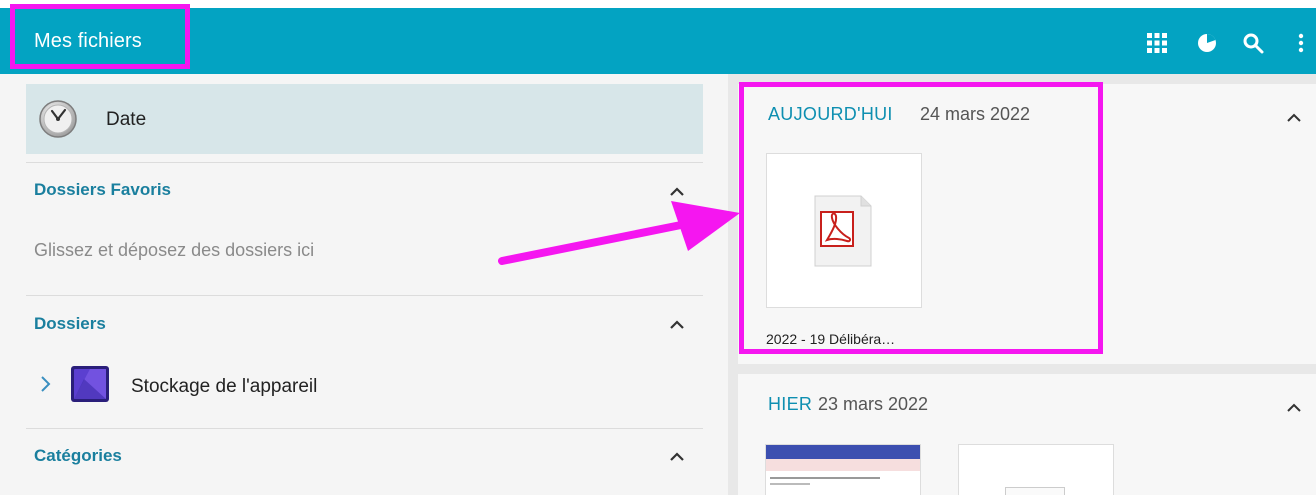  Describe the element at coordinates (100, 36) in the screenshot. I see `title-annotation-box` at that location.